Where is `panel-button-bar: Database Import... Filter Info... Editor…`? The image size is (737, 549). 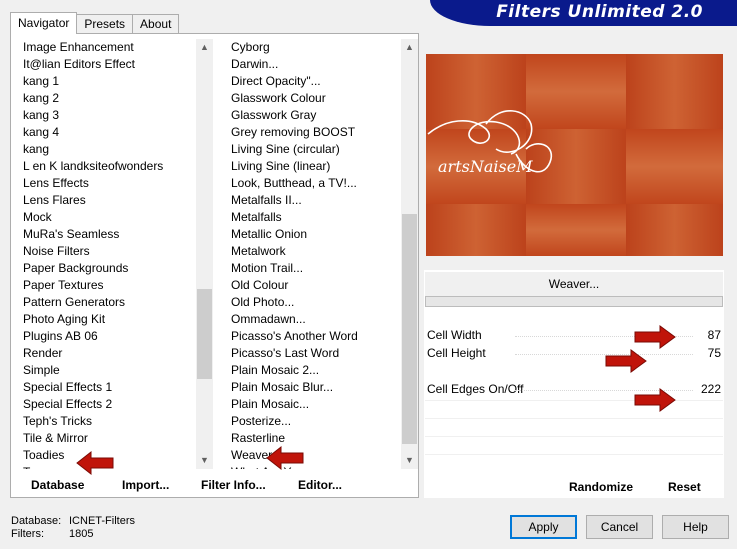
panel-button-bar: Database Import... Filter Info... Editor… is located at coordinates (215, 487).